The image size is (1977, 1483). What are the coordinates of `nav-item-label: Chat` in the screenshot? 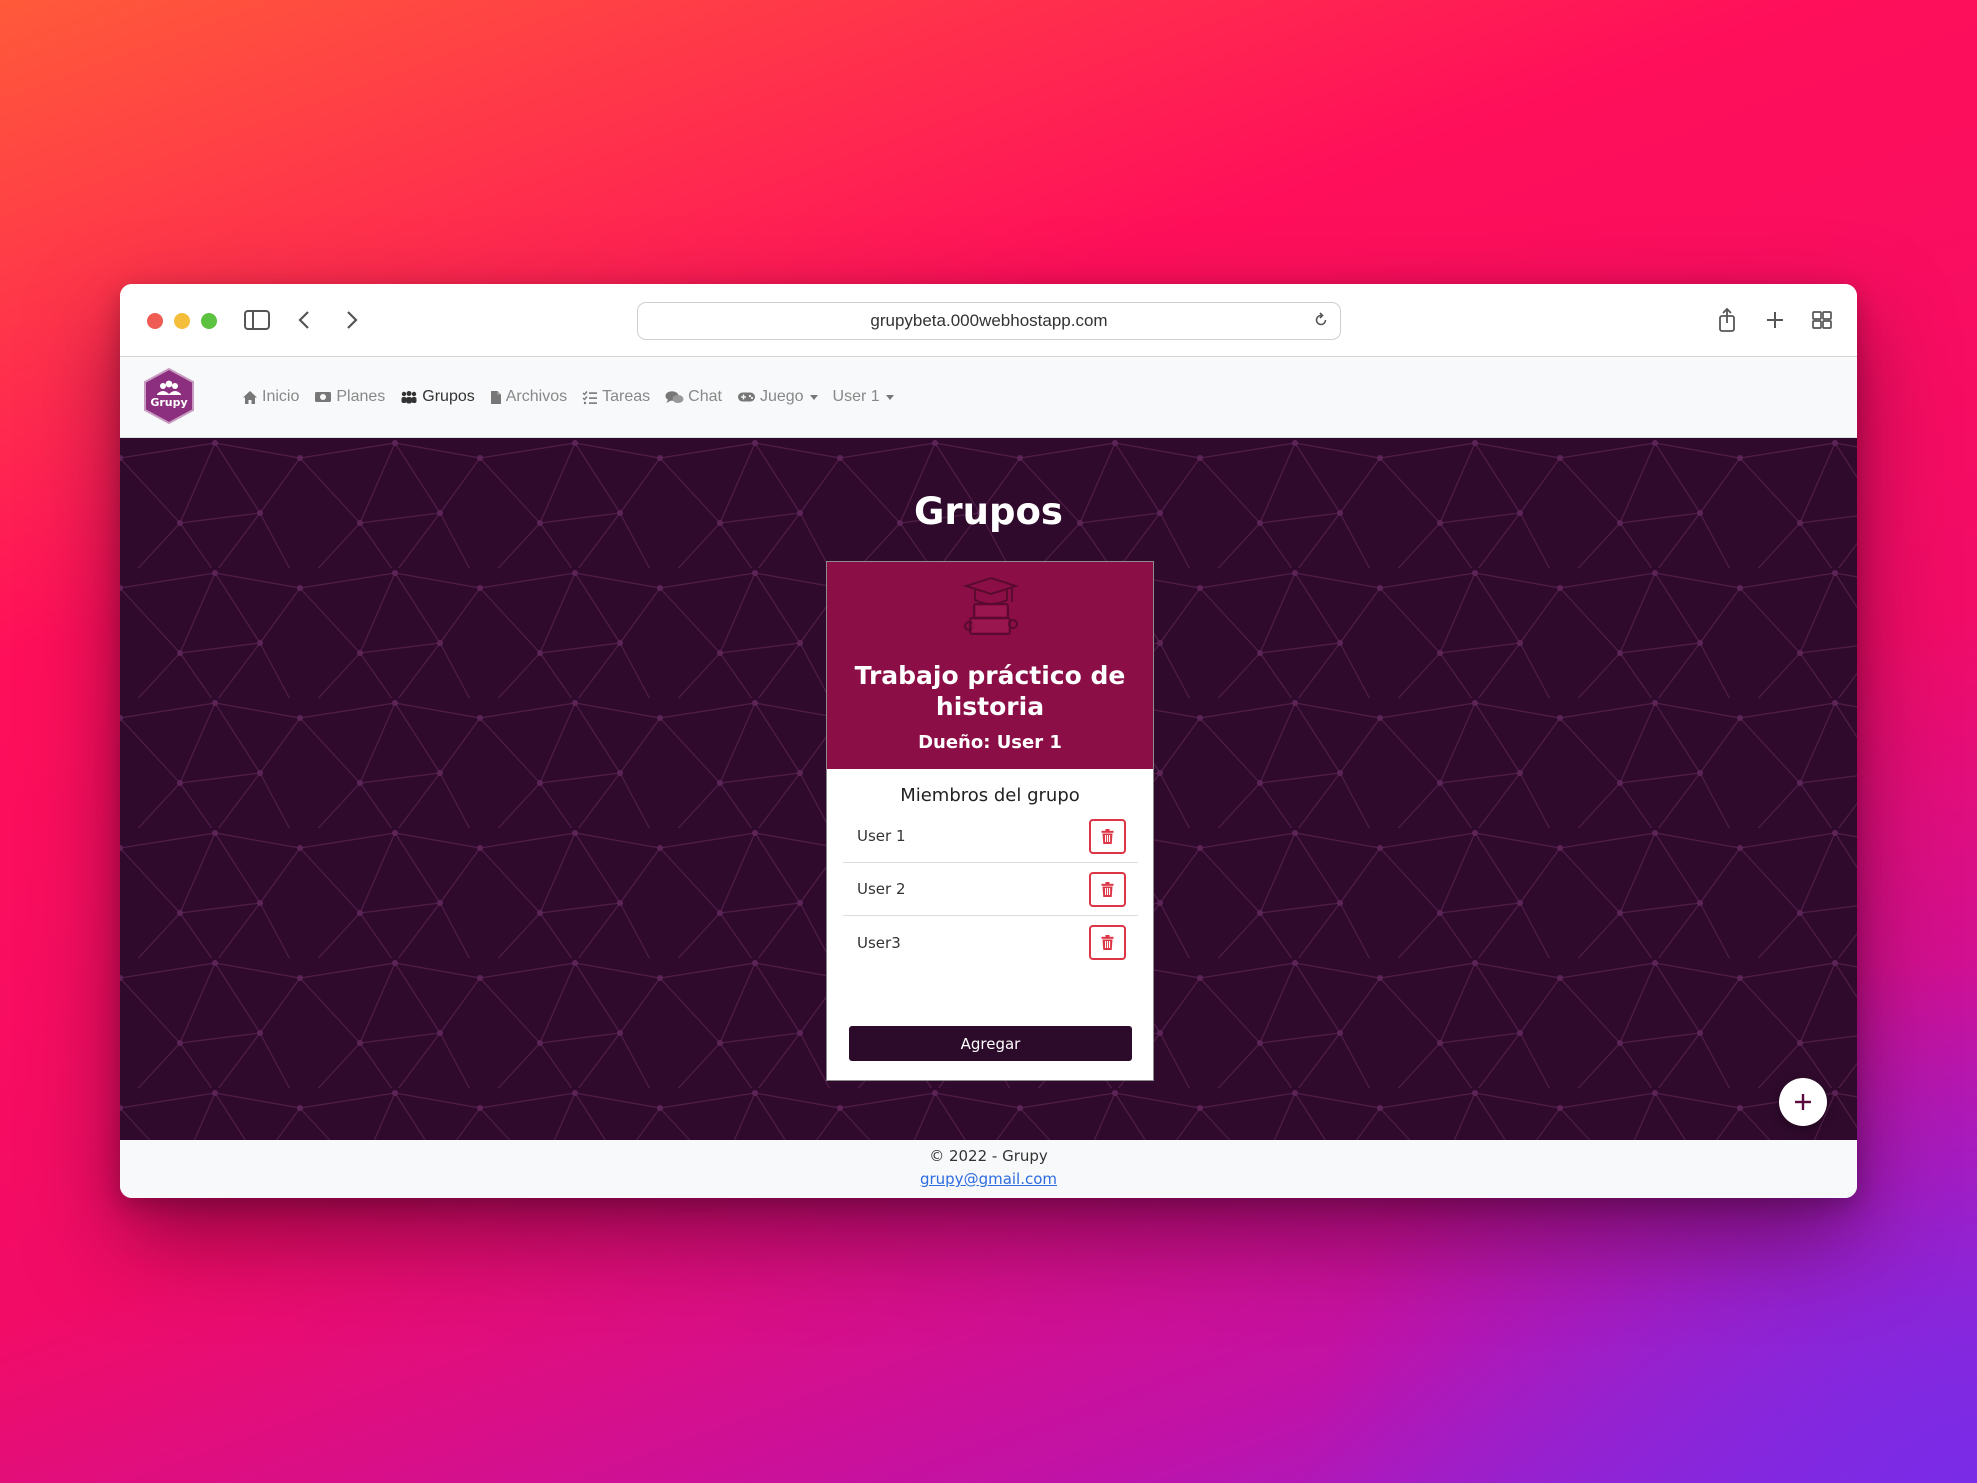 It's located at (705, 396).